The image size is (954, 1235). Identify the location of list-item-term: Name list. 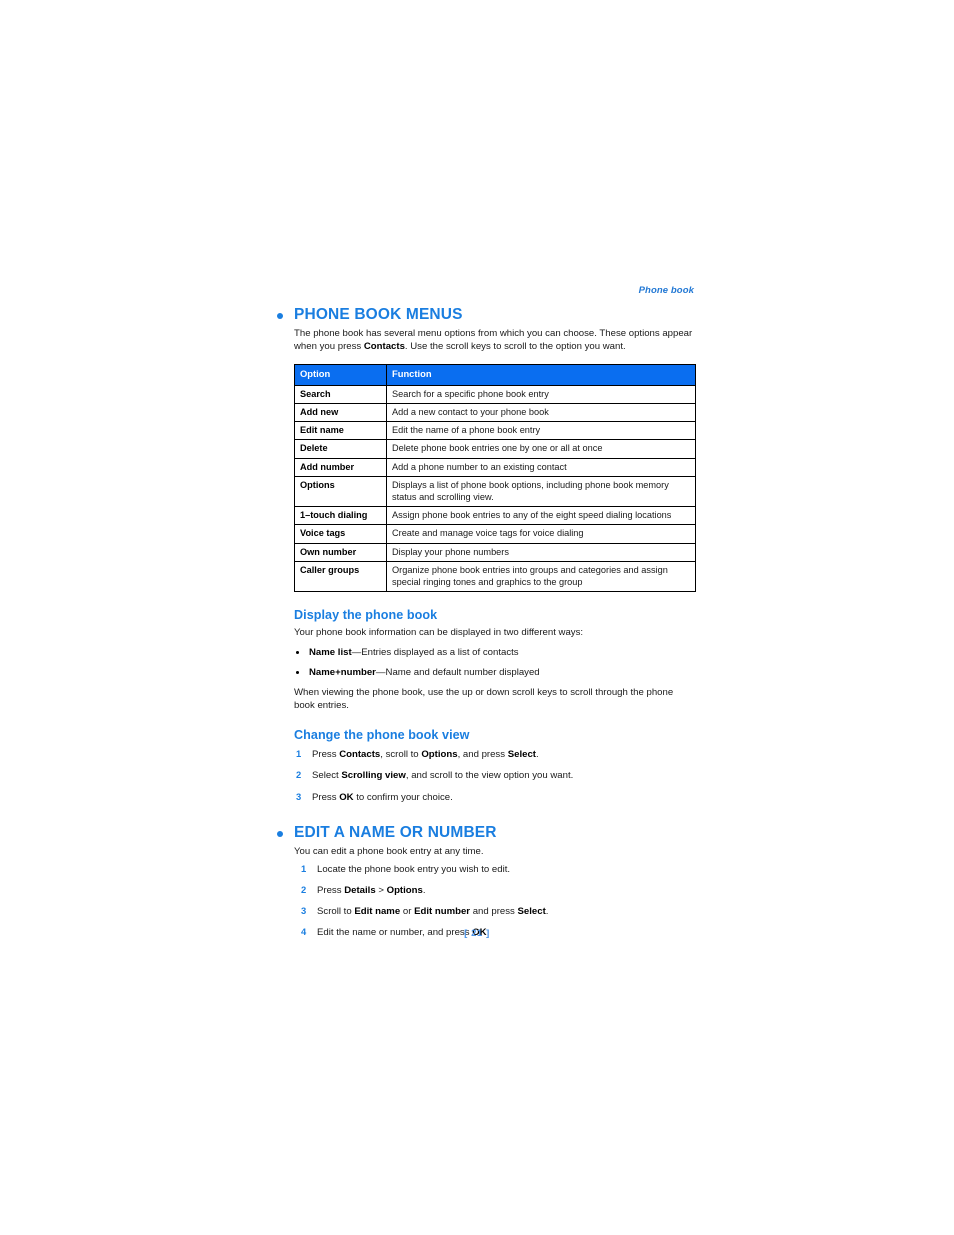
(330, 652).